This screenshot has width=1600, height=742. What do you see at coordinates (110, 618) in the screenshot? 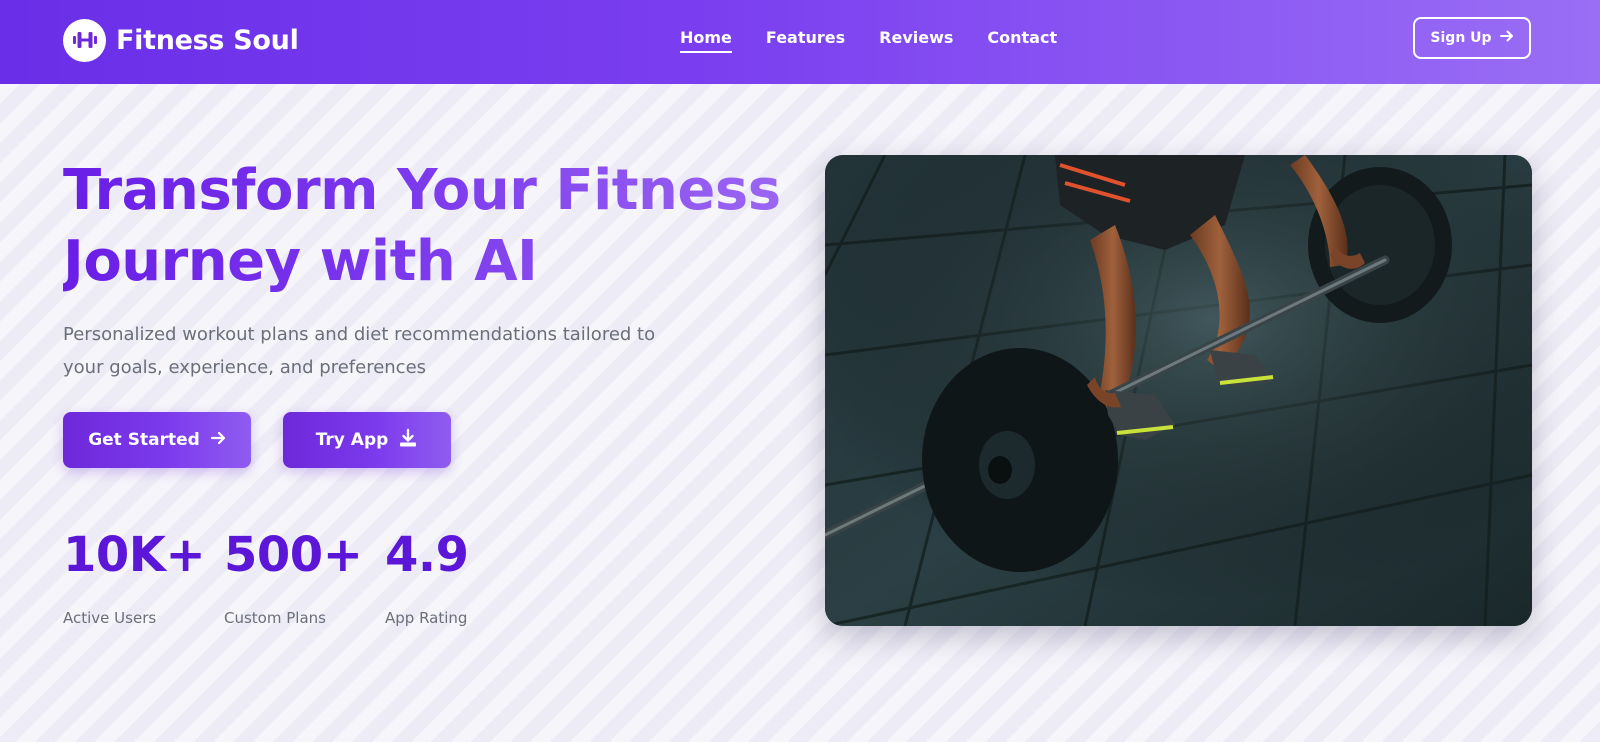
I see `stat-label: Active Users` at bounding box center [110, 618].